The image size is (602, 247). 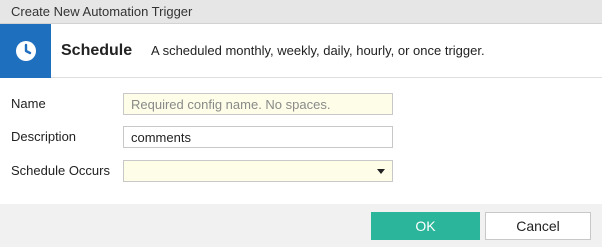 What do you see at coordinates (44, 136) in the screenshot?
I see `description-label: Description` at bounding box center [44, 136].